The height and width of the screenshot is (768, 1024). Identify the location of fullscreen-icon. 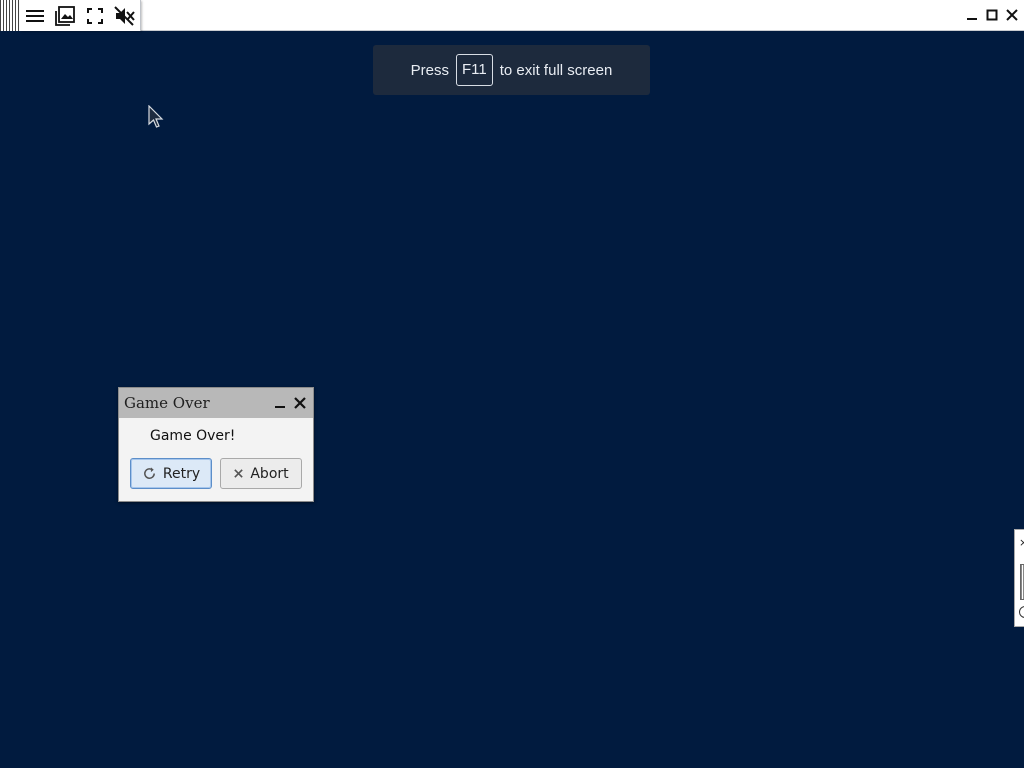
(95, 15).